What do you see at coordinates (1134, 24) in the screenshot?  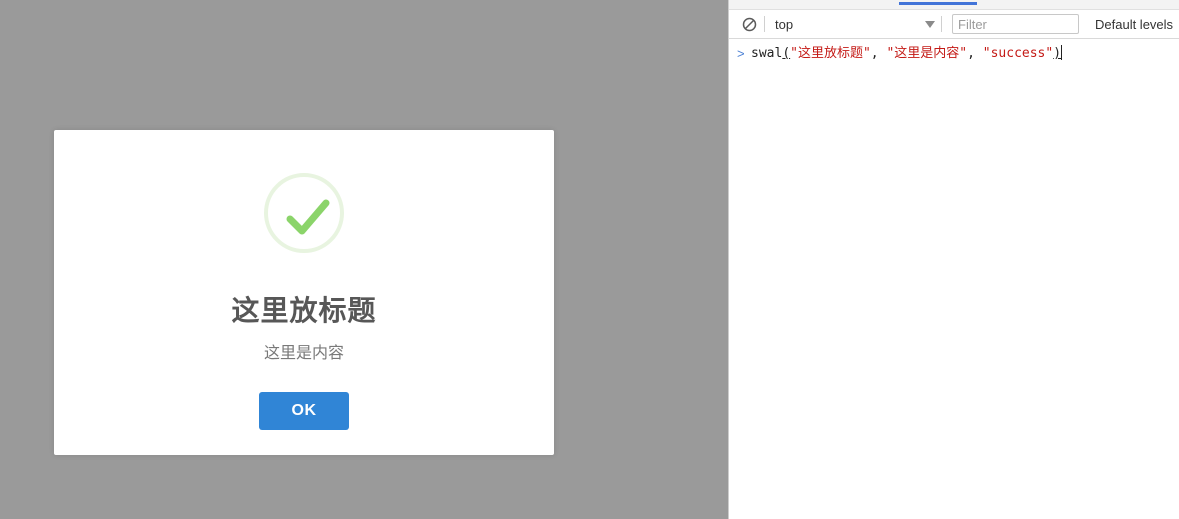 I see `log-levels-select: Default levels` at bounding box center [1134, 24].